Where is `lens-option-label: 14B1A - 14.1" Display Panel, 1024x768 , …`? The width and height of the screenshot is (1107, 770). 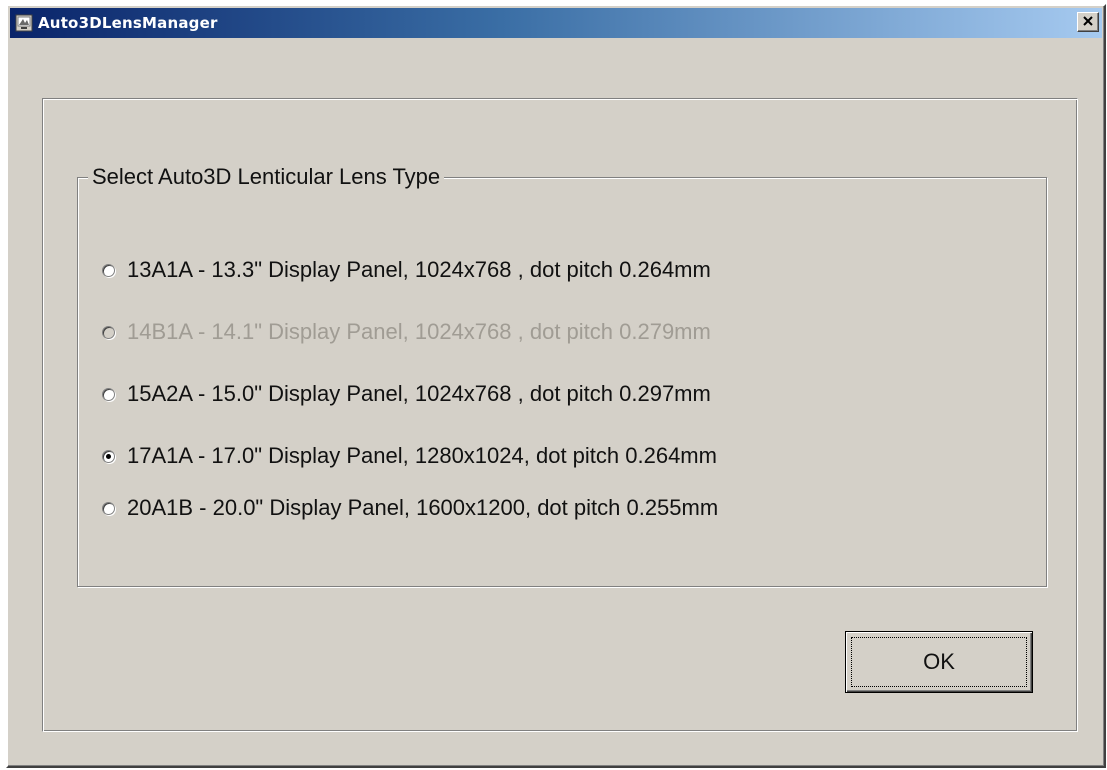
lens-option-label: 14B1A - 14.1" Display Panel, 1024x768 , … is located at coordinates (419, 331).